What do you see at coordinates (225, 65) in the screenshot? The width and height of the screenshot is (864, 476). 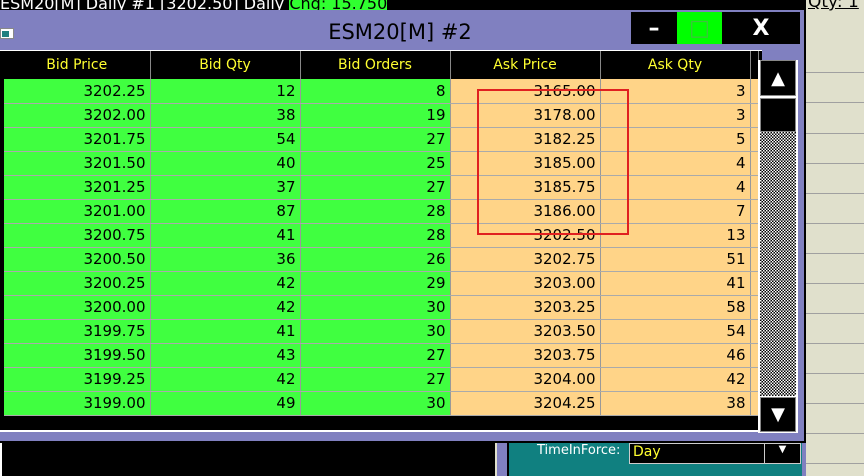 I see `column-header: Bid Qty` at bounding box center [225, 65].